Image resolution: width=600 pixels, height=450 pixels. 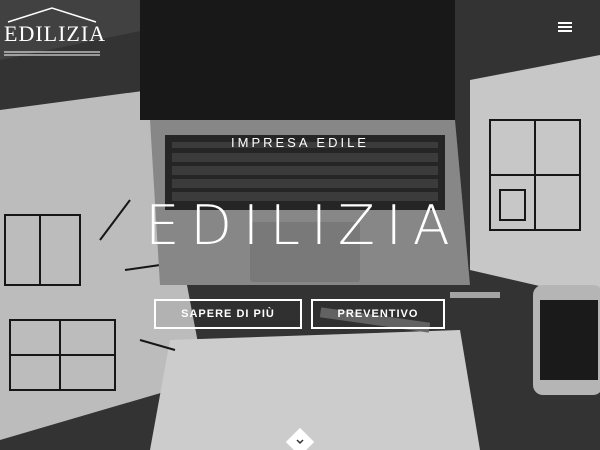 I want to click on brand-logo: EDILIZIA, so click(x=54, y=31).